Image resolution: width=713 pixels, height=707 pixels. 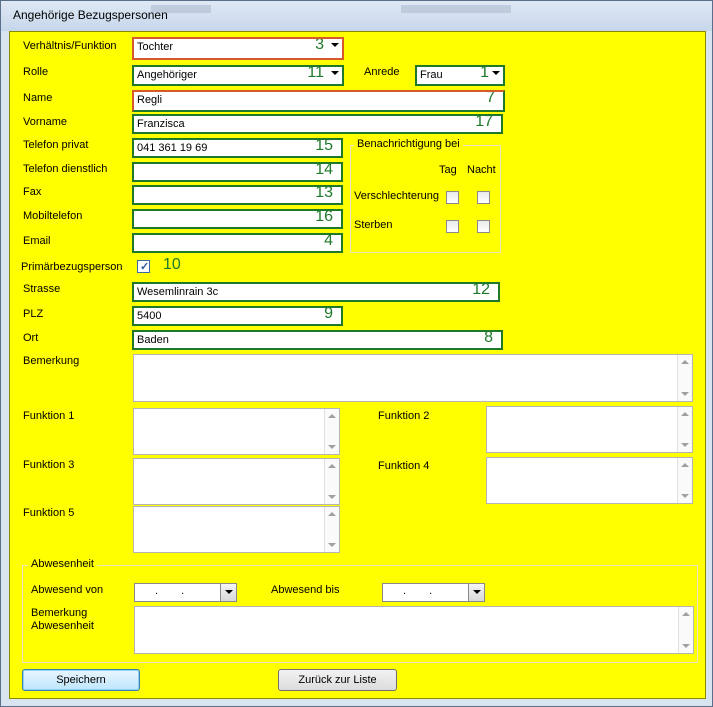 What do you see at coordinates (488, 338) in the screenshot?
I see `ort-number: 8` at bounding box center [488, 338].